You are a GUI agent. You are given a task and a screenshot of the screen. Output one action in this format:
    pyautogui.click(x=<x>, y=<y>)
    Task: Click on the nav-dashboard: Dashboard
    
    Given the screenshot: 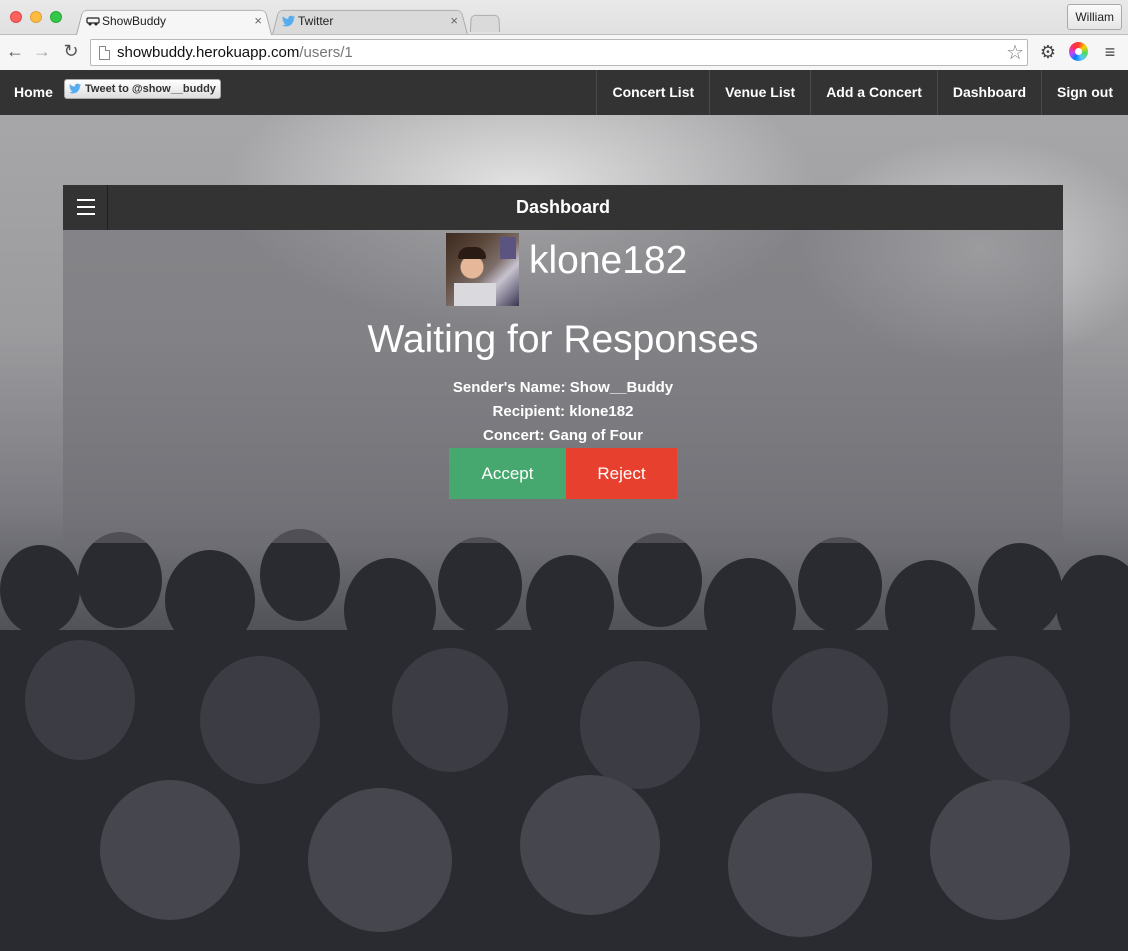 What is the action you would take?
    pyautogui.click(x=988, y=92)
    